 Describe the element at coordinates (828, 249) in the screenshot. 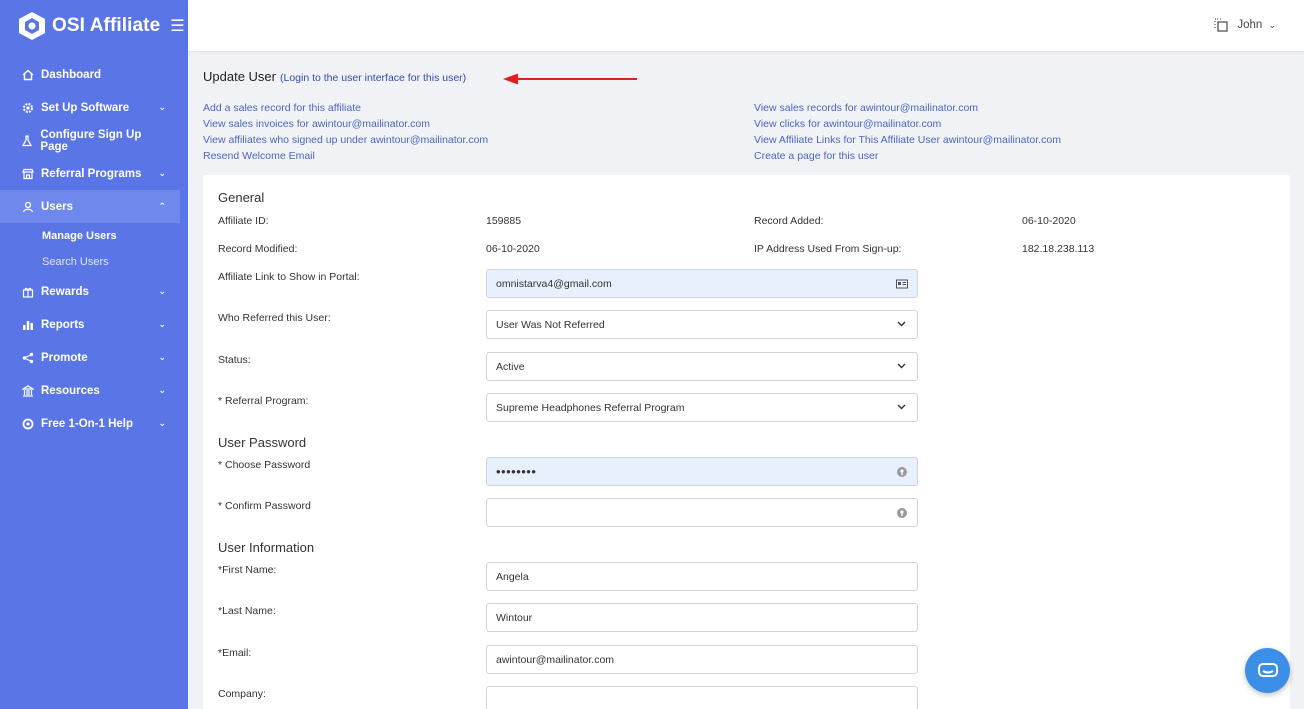

I see `ip-address-label: IP Address Used From Sign-up:` at that location.